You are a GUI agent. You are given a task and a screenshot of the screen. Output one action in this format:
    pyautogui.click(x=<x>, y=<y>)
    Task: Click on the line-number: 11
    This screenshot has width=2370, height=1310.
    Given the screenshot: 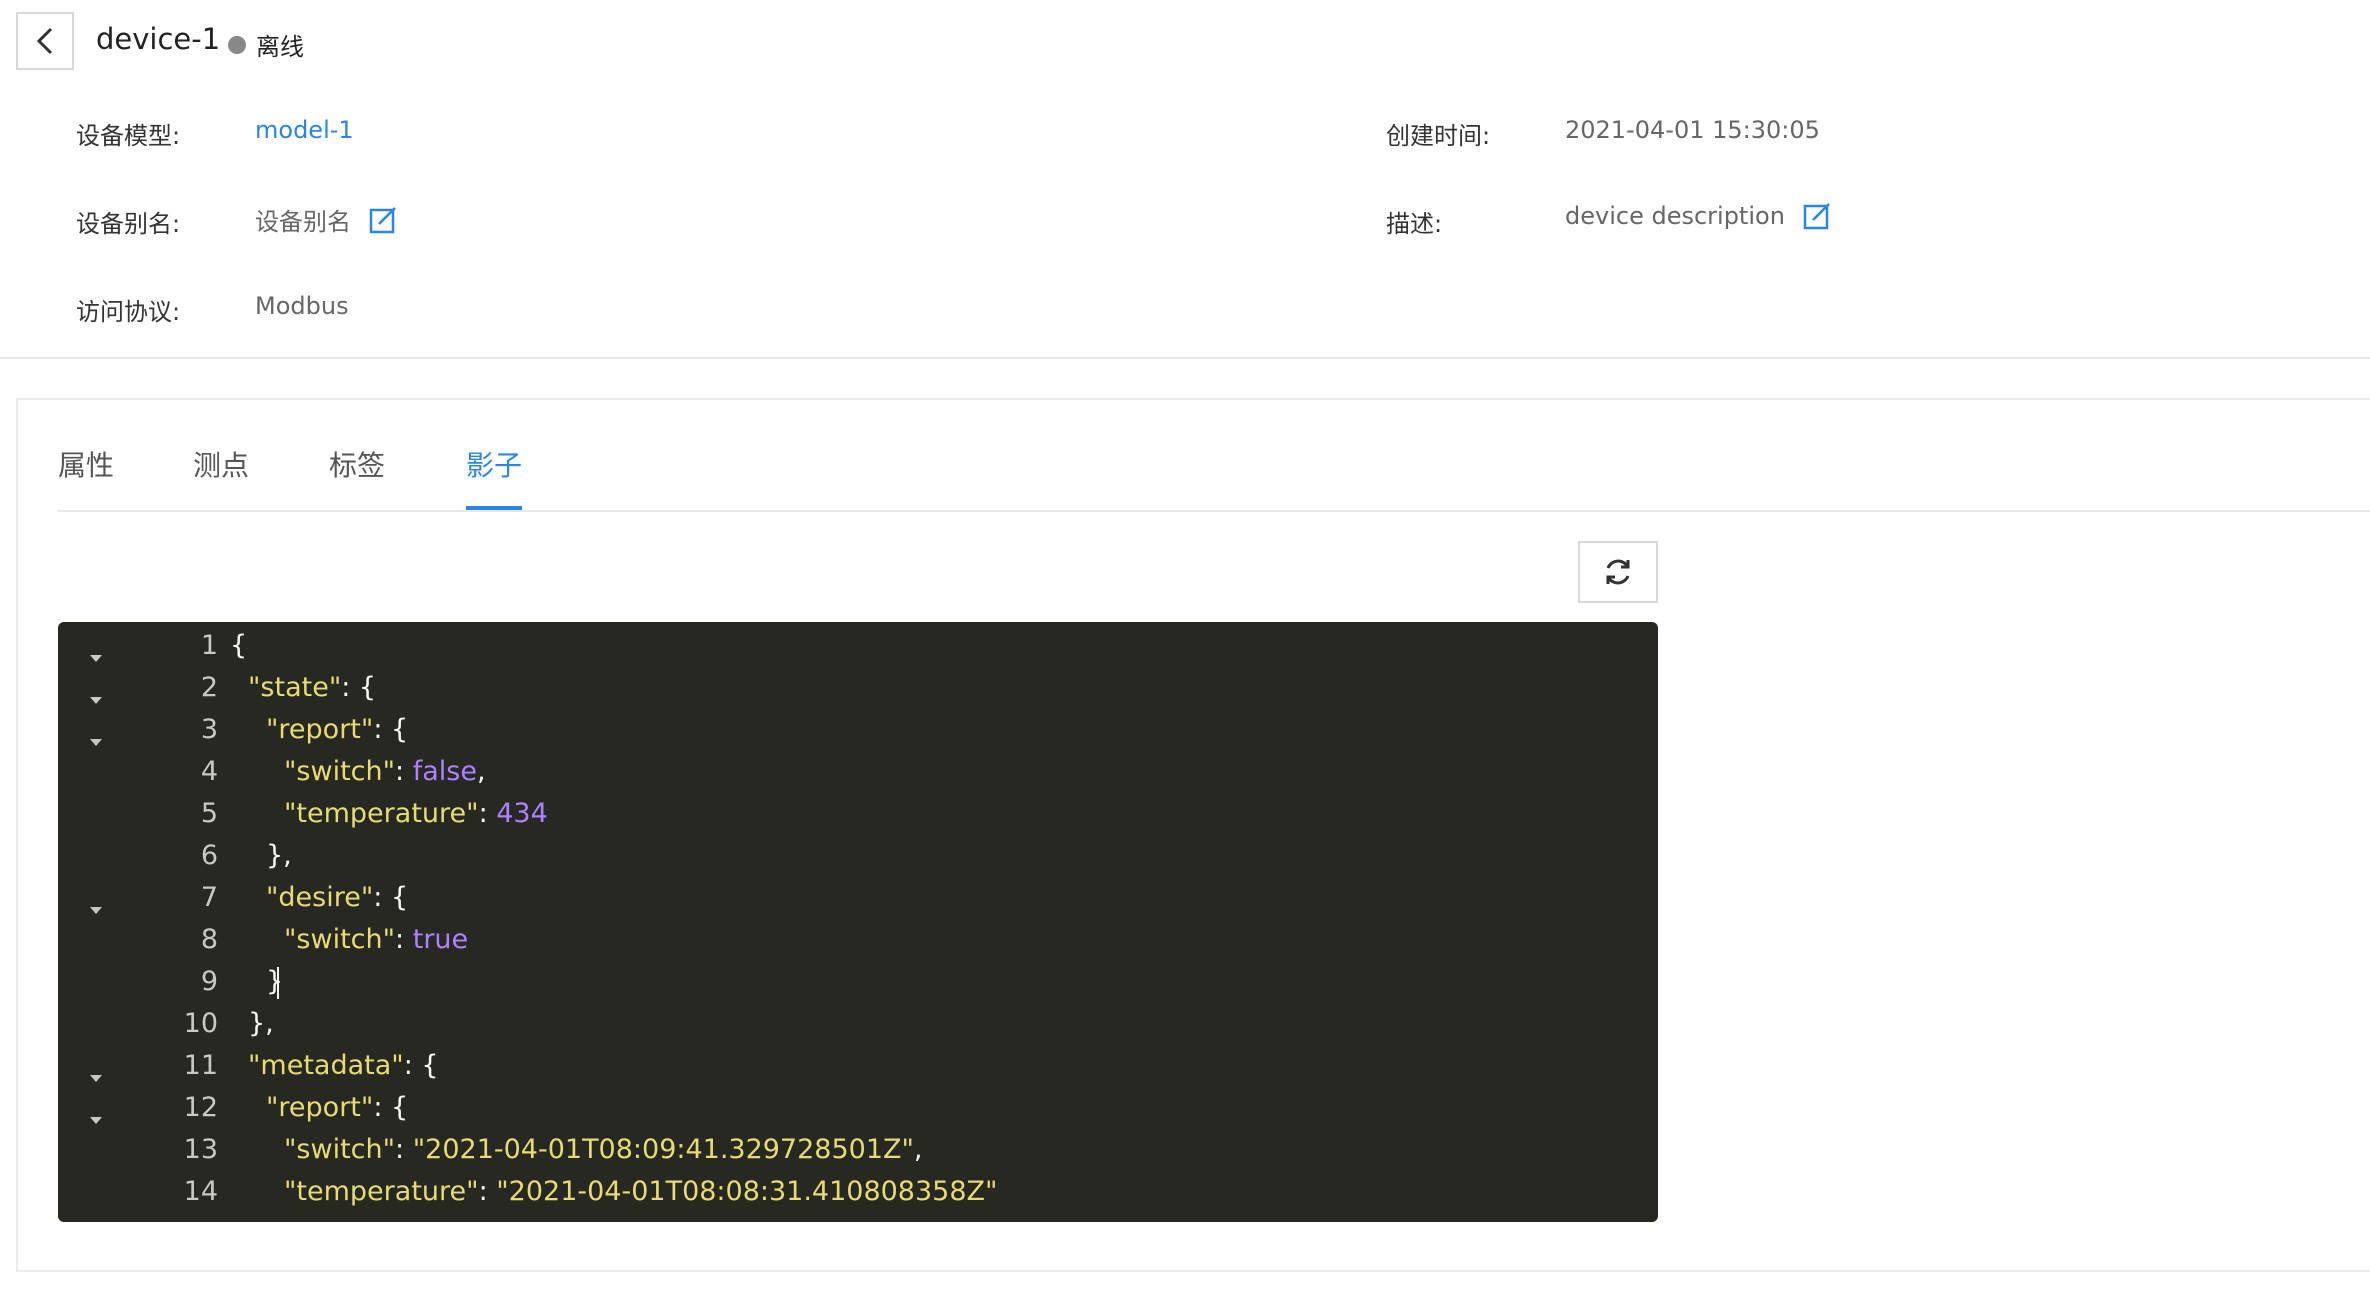 What is the action you would take?
    pyautogui.click(x=200, y=1065)
    